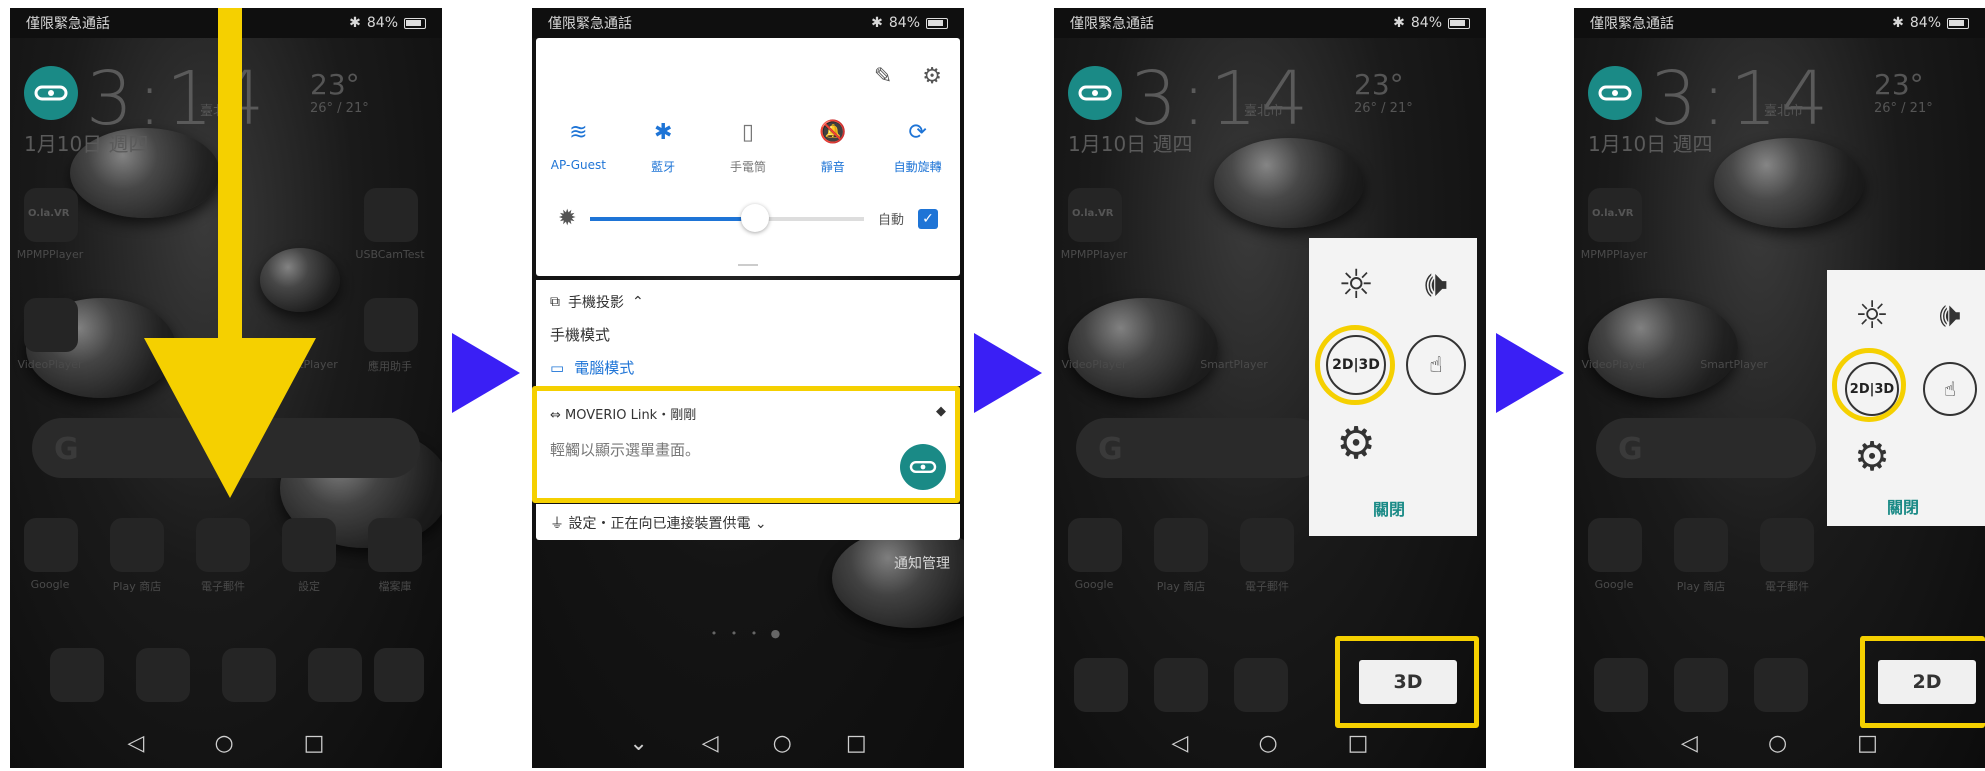 This screenshot has height=771, width=1985. I want to click on toggle-flashlight: ▯ 手電筒, so click(748, 146).